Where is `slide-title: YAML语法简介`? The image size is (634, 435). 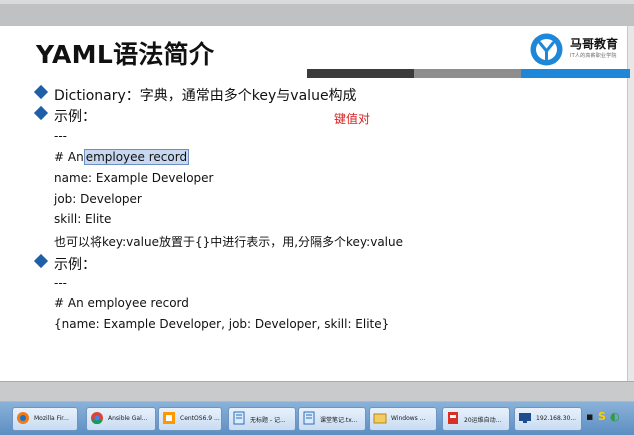 slide-title: YAML语法简介 is located at coordinates (125, 54).